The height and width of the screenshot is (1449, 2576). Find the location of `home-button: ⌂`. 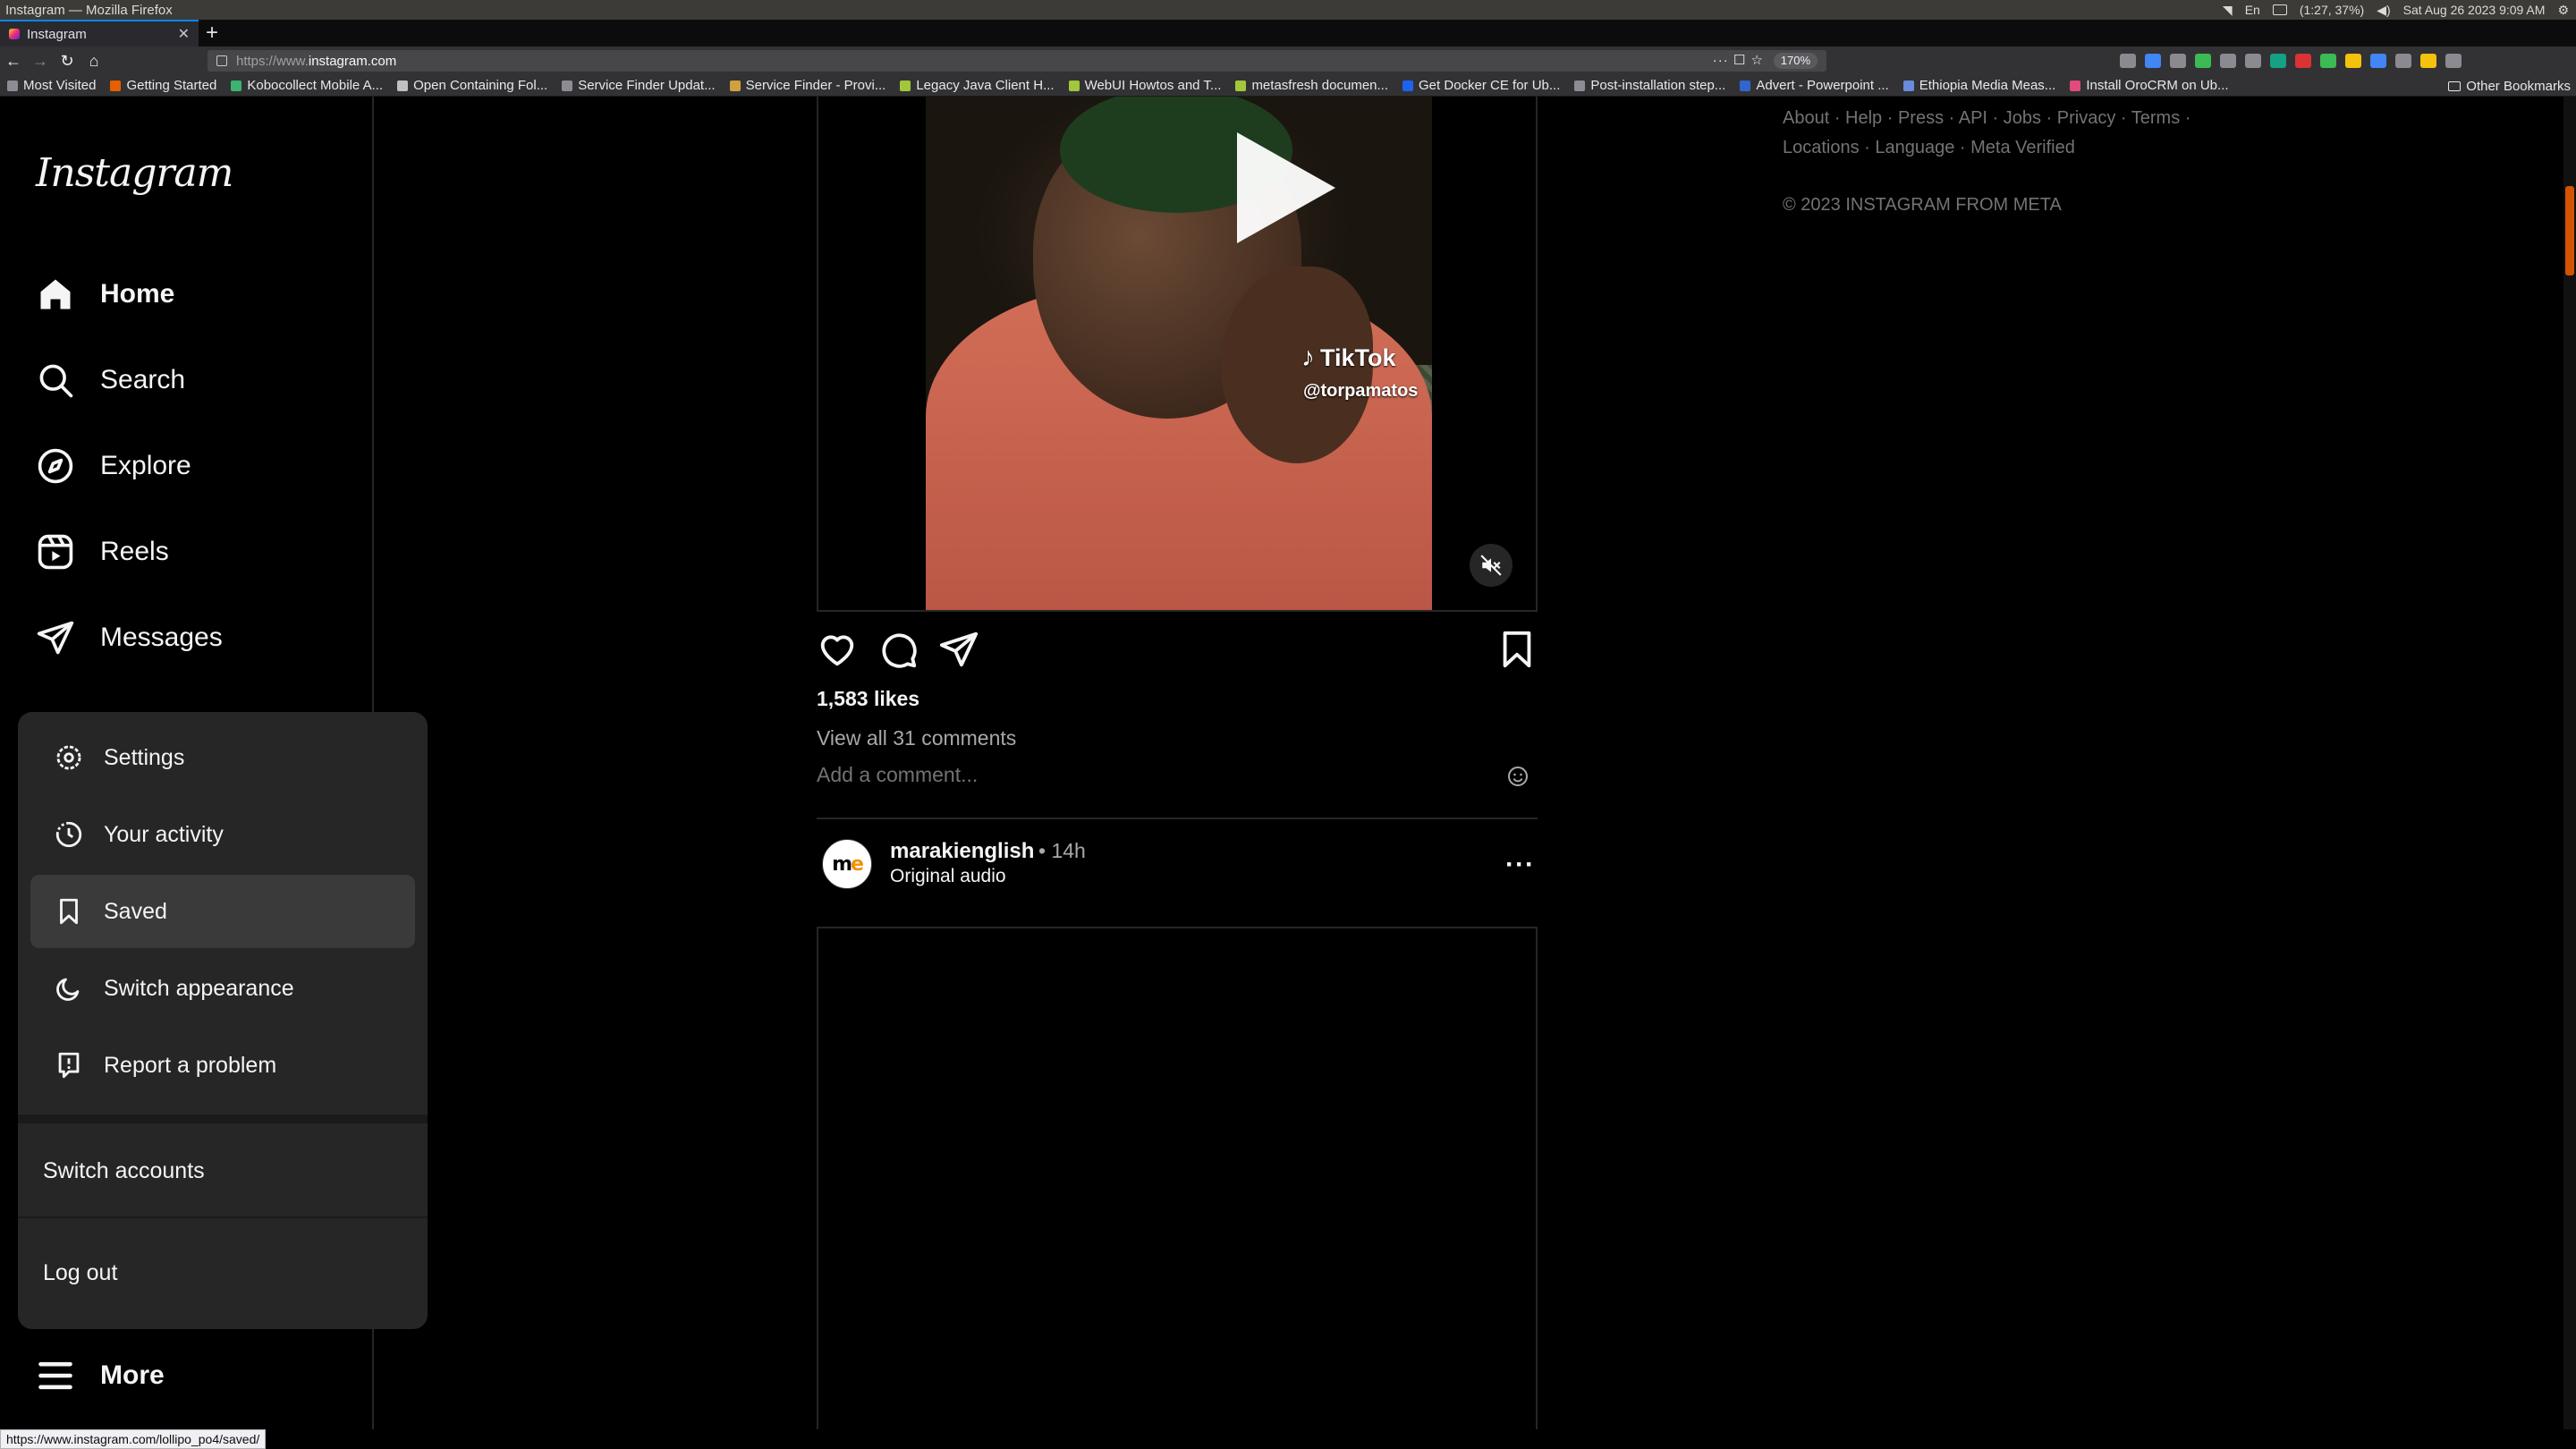

home-button: ⌂ is located at coordinates (93, 60).